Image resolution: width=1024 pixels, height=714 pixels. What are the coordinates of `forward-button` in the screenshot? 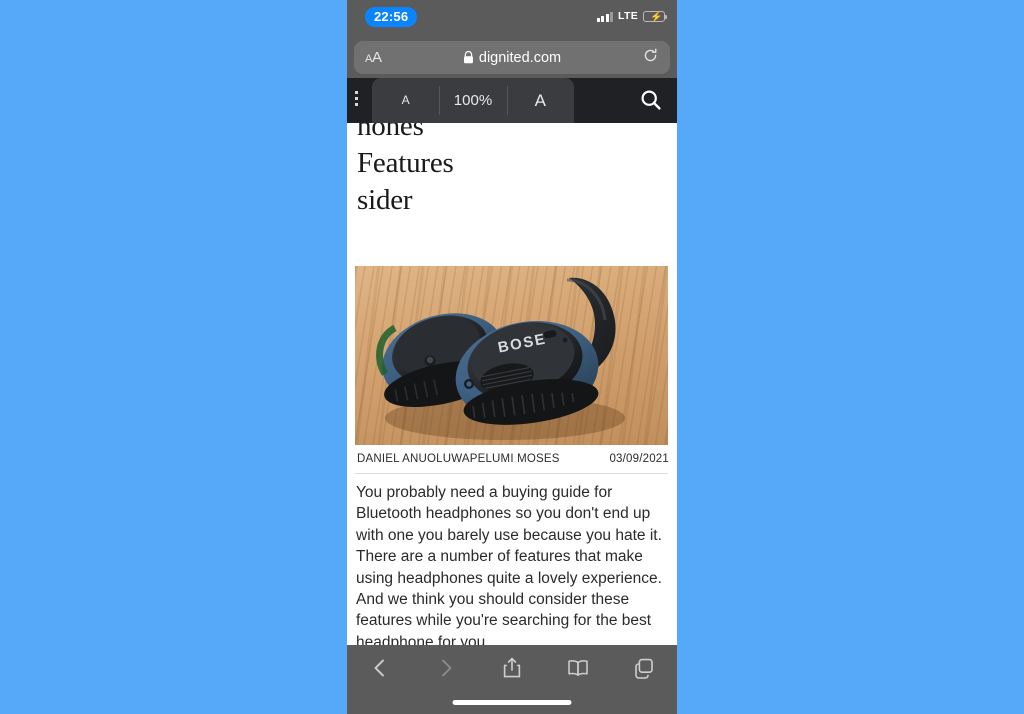 It's located at (446, 668).